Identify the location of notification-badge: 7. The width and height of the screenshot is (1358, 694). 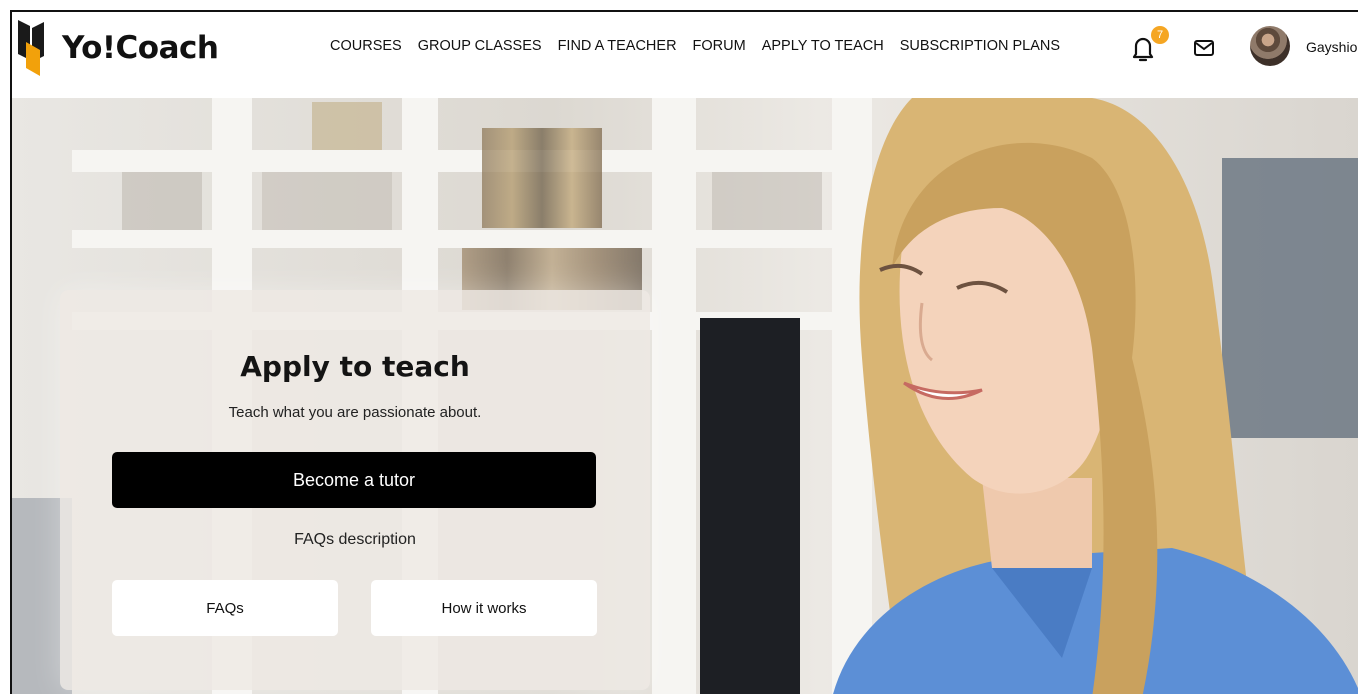
(1160, 35).